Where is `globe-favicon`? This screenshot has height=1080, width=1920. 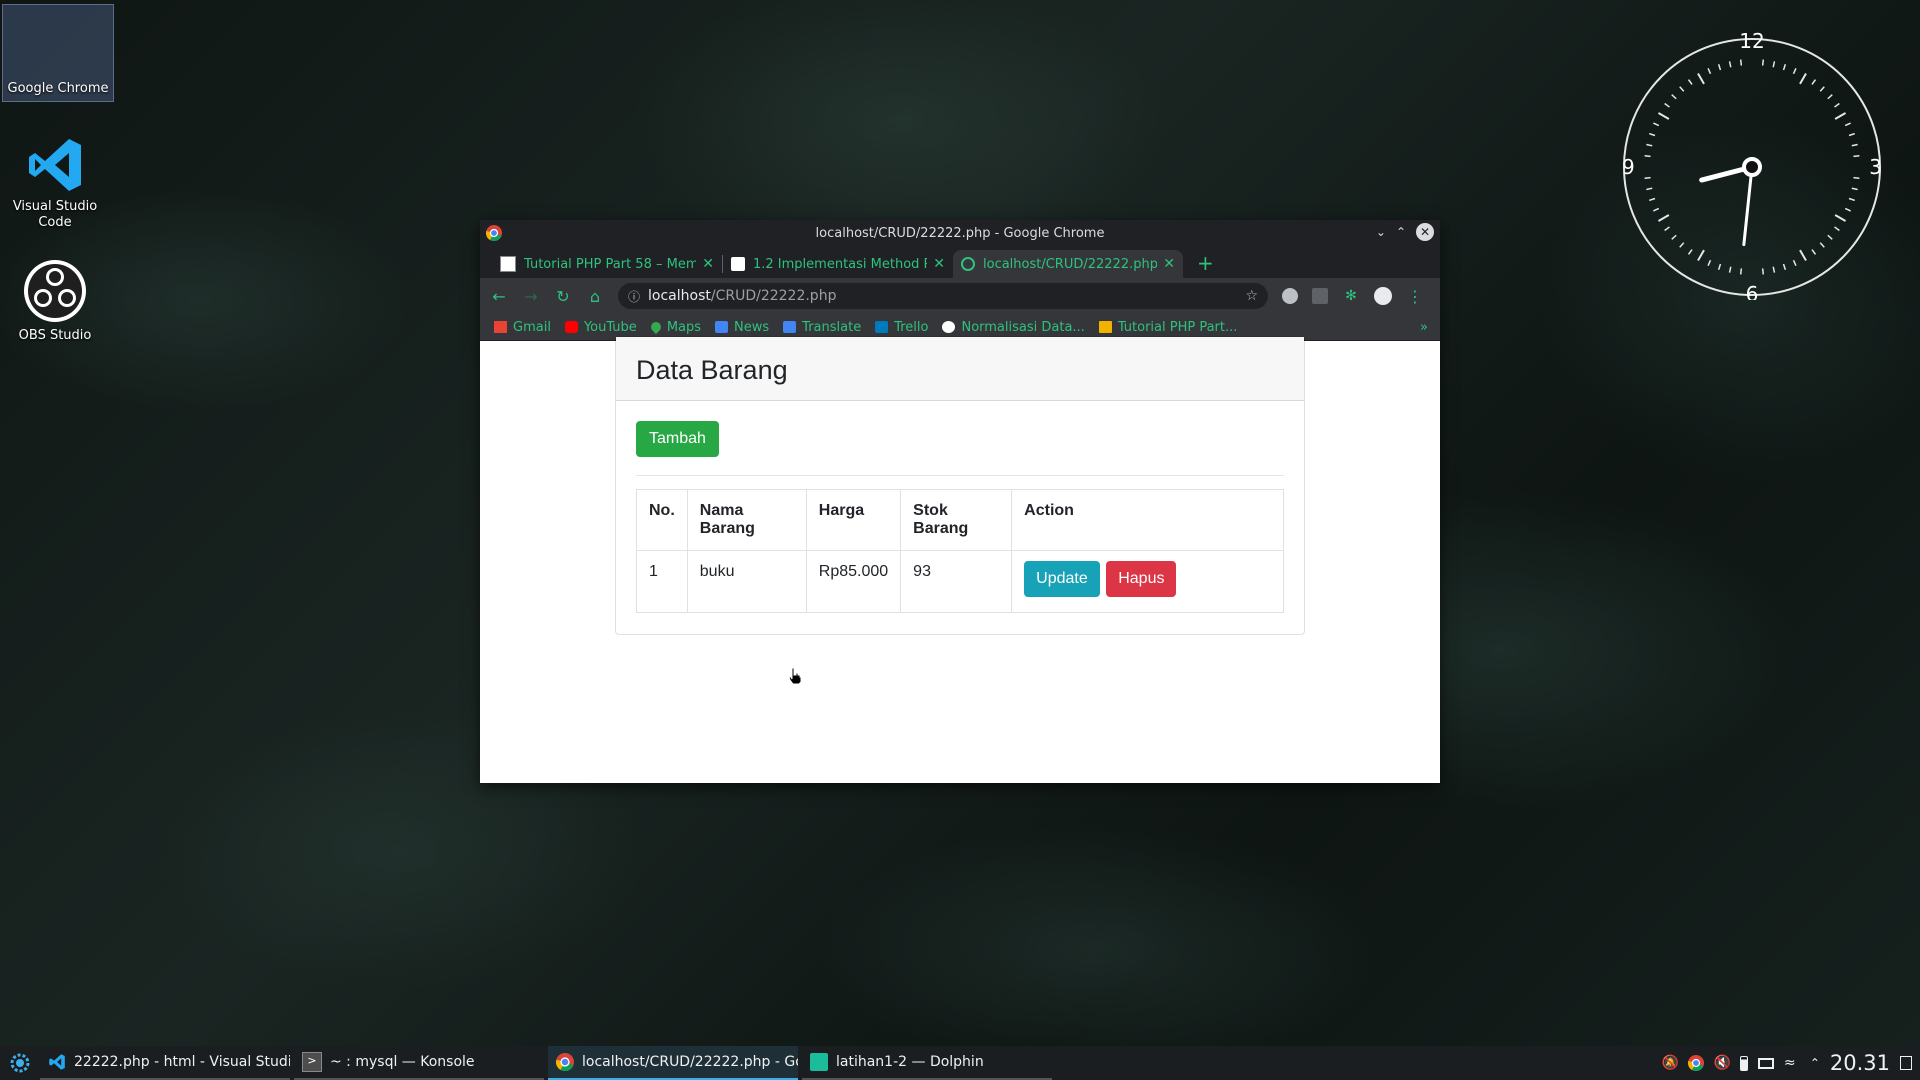 globe-favicon is located at coordinates (968, 264).